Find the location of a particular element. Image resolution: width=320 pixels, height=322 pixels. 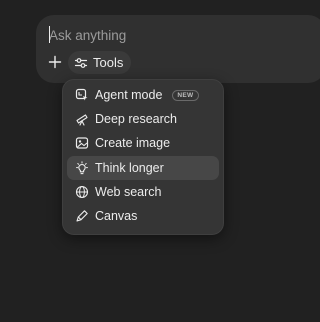

canvas-pen-icon is located at coordinates (82, 216).